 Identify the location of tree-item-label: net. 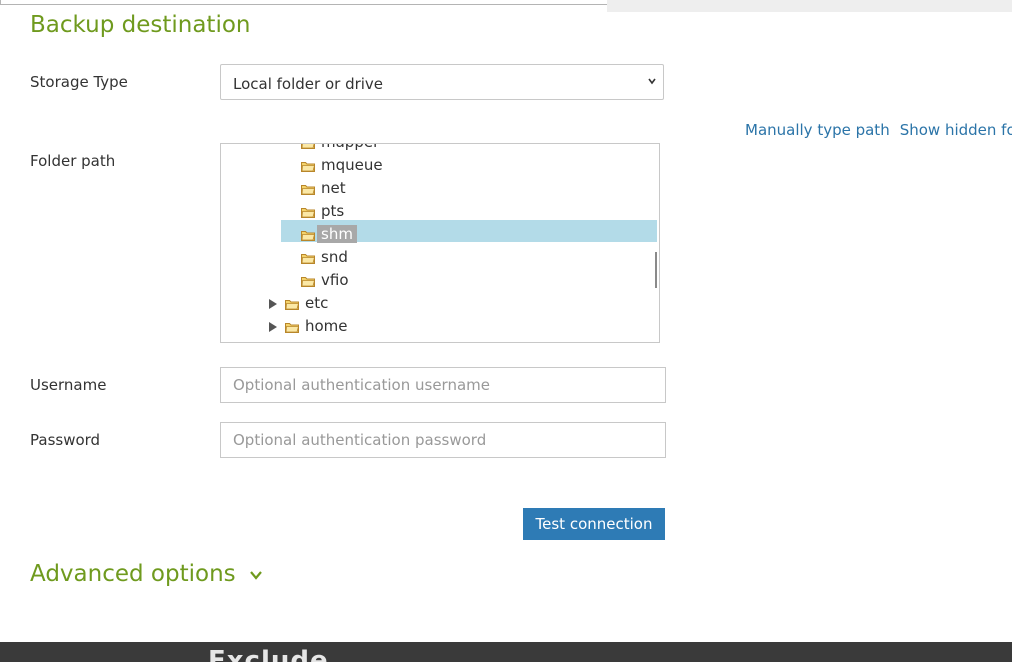
(333, 188).